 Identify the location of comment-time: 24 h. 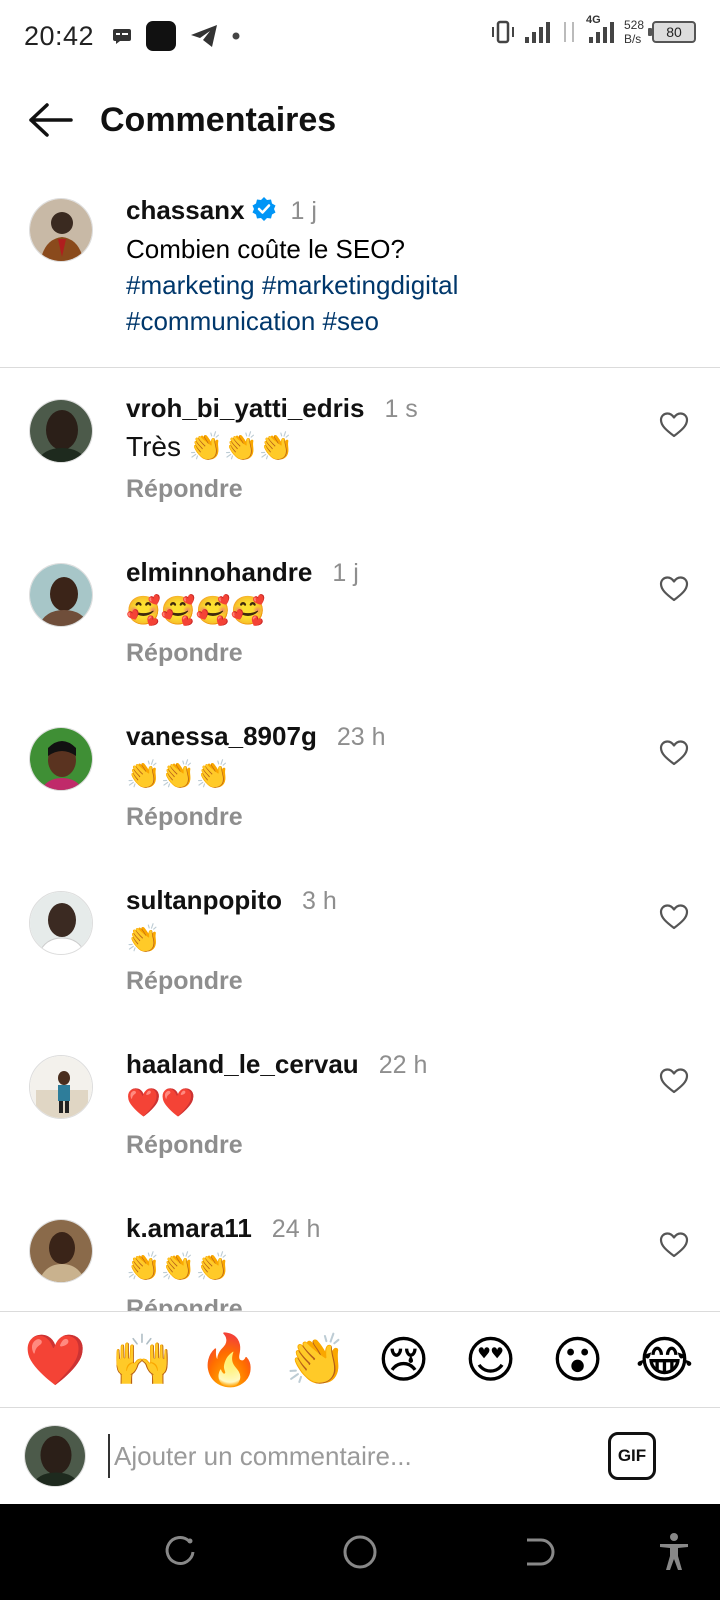
(296, 1229).